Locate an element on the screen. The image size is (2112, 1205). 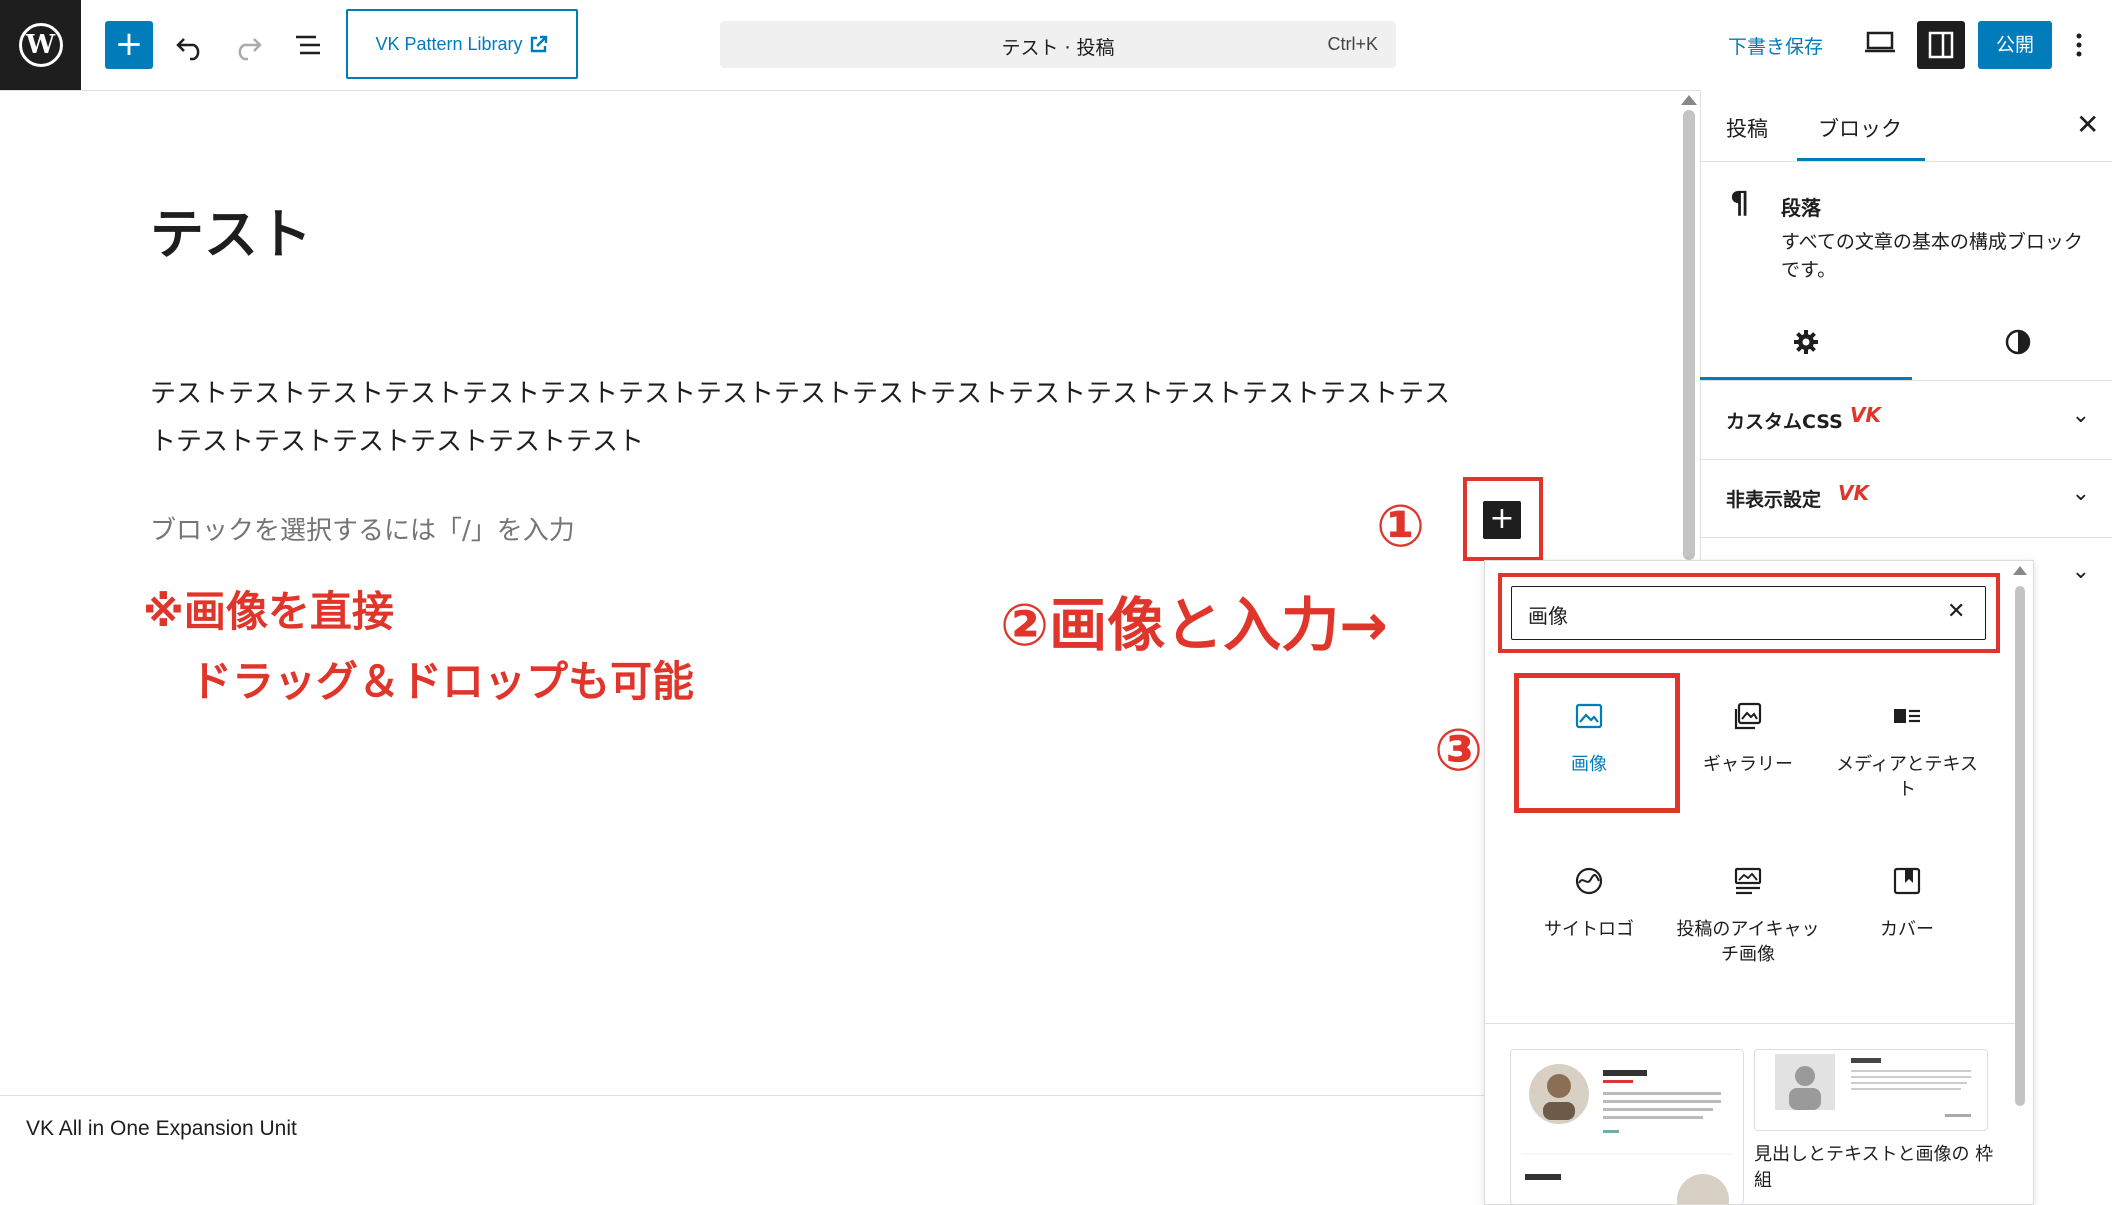
panel-title: カスタムCSS is located at coordinates (1784, 422).